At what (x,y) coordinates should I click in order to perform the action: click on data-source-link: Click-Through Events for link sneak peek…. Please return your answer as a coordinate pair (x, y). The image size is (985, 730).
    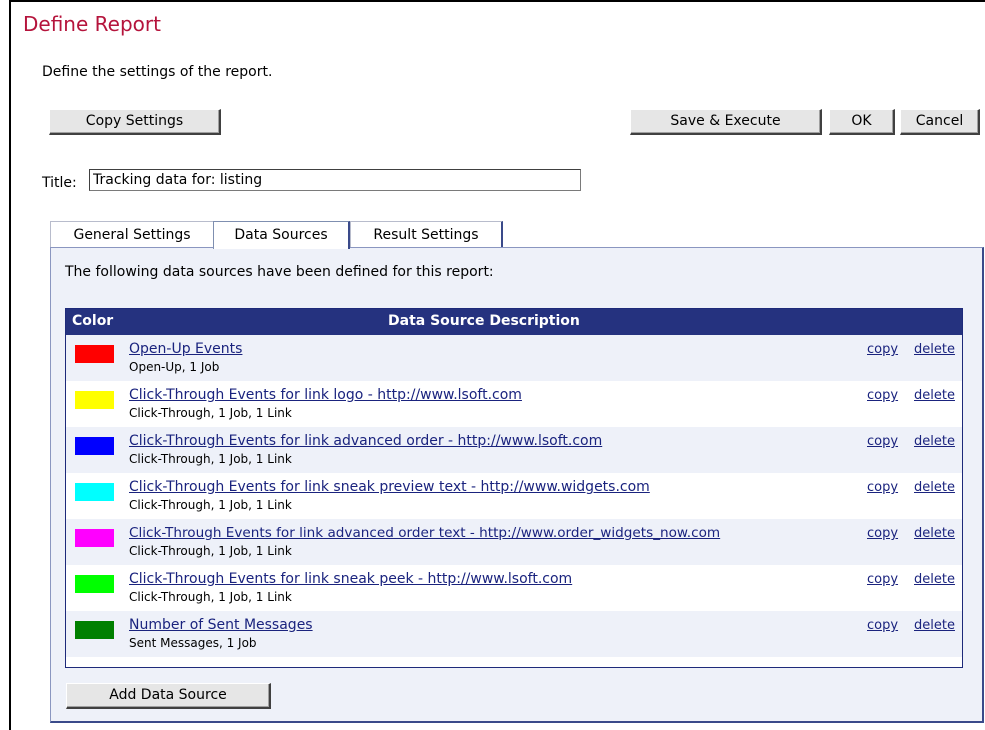
    Looking at the image, I should click on (350, 579).